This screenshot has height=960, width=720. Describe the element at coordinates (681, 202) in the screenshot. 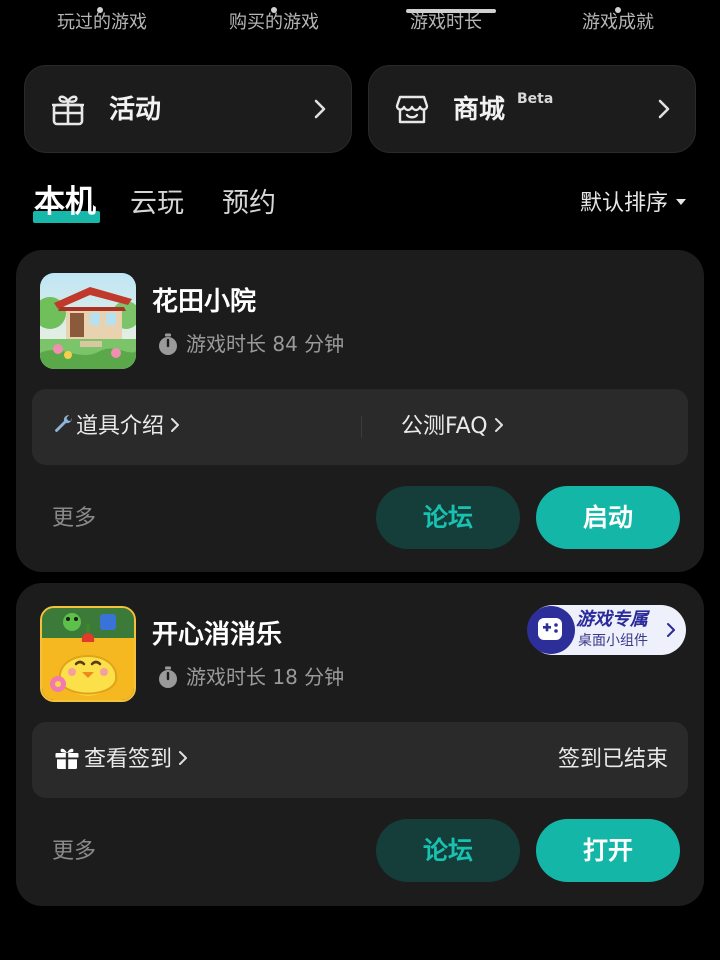

I see `caret-down-icon` at that location.